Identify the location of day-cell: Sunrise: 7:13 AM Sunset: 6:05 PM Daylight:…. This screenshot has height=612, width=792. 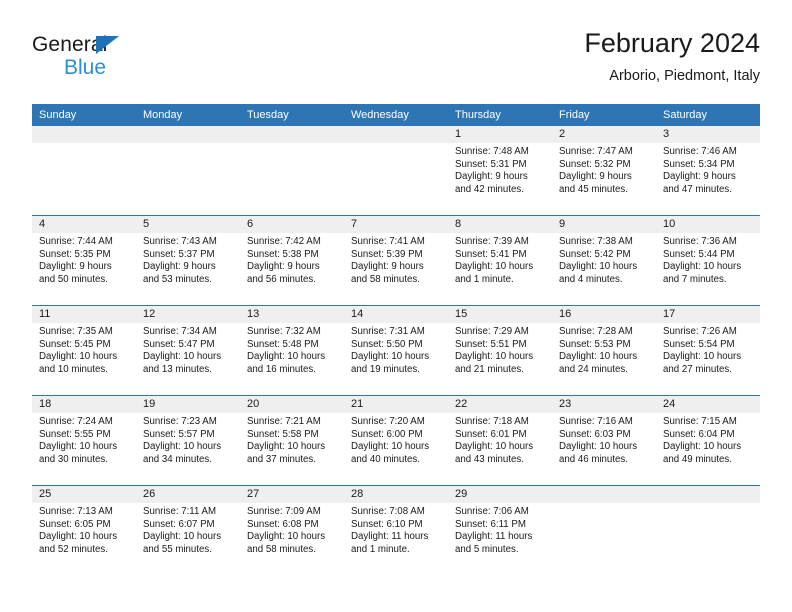
(84, 539).